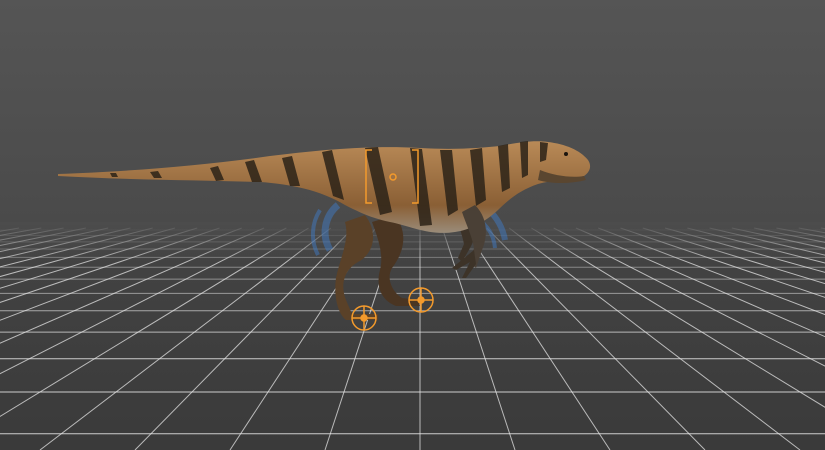 This screenshot has width=825, height=450. I want to click on dinosaur-eye, so click(566, 154).